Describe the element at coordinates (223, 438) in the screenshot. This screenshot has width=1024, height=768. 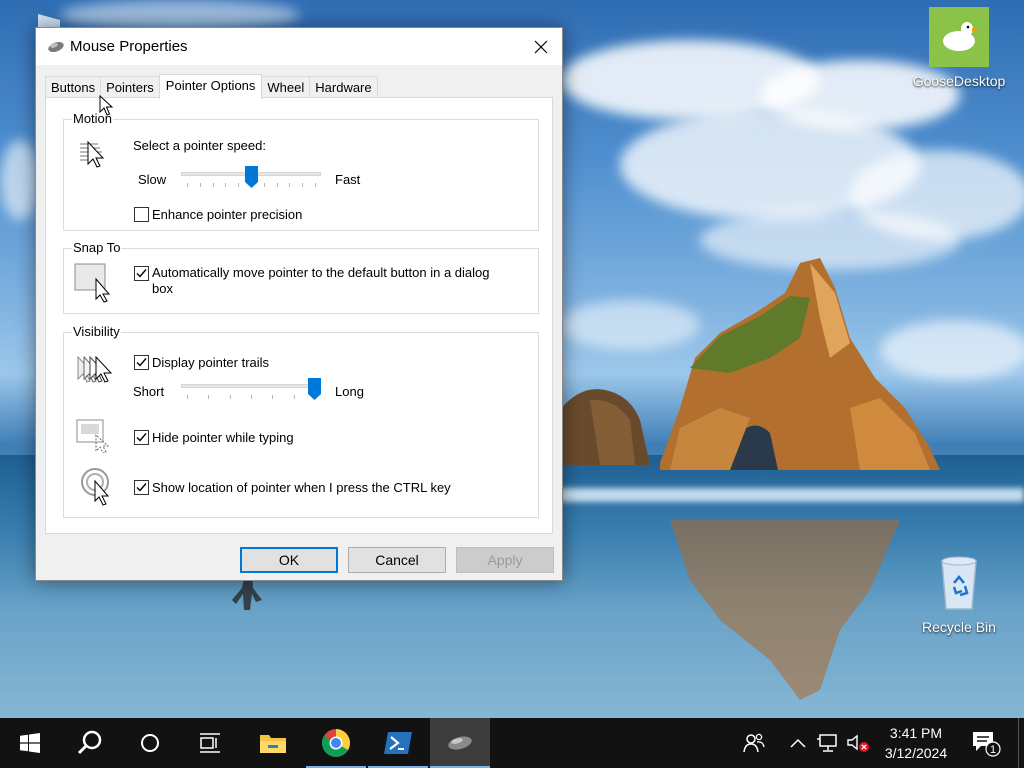
I see `hide-pointer-label: Hide pointer while typing` at that location.